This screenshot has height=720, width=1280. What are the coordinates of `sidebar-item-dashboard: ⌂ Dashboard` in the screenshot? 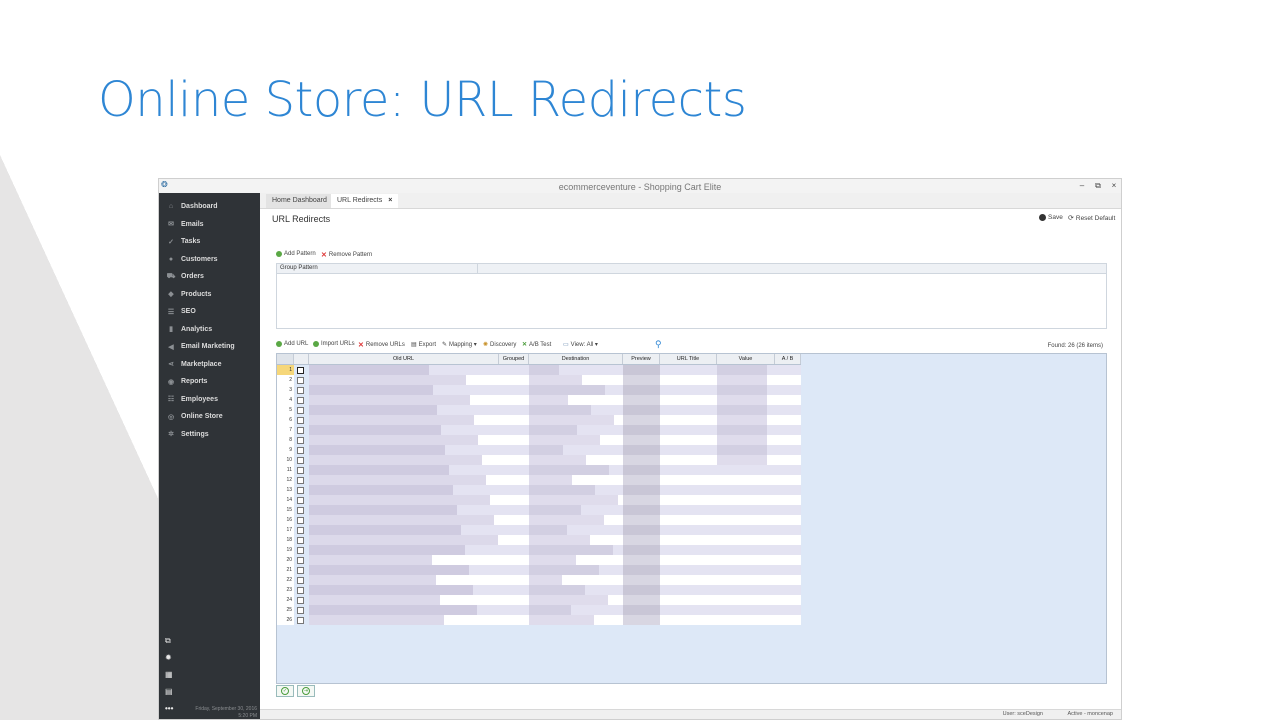 It's located at (209, 206).